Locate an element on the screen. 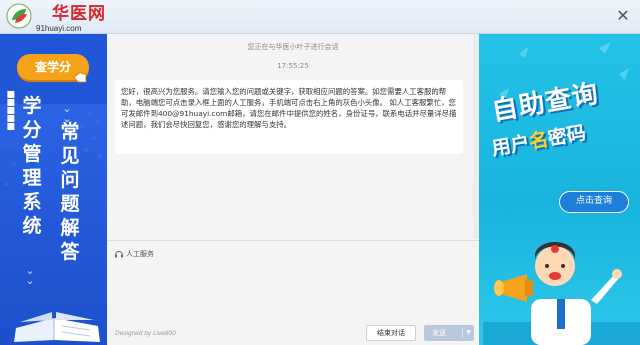 The height and width of the screenshot is (345, 640). send-button: 发送 ▼ is located at coordinates (449, 333).